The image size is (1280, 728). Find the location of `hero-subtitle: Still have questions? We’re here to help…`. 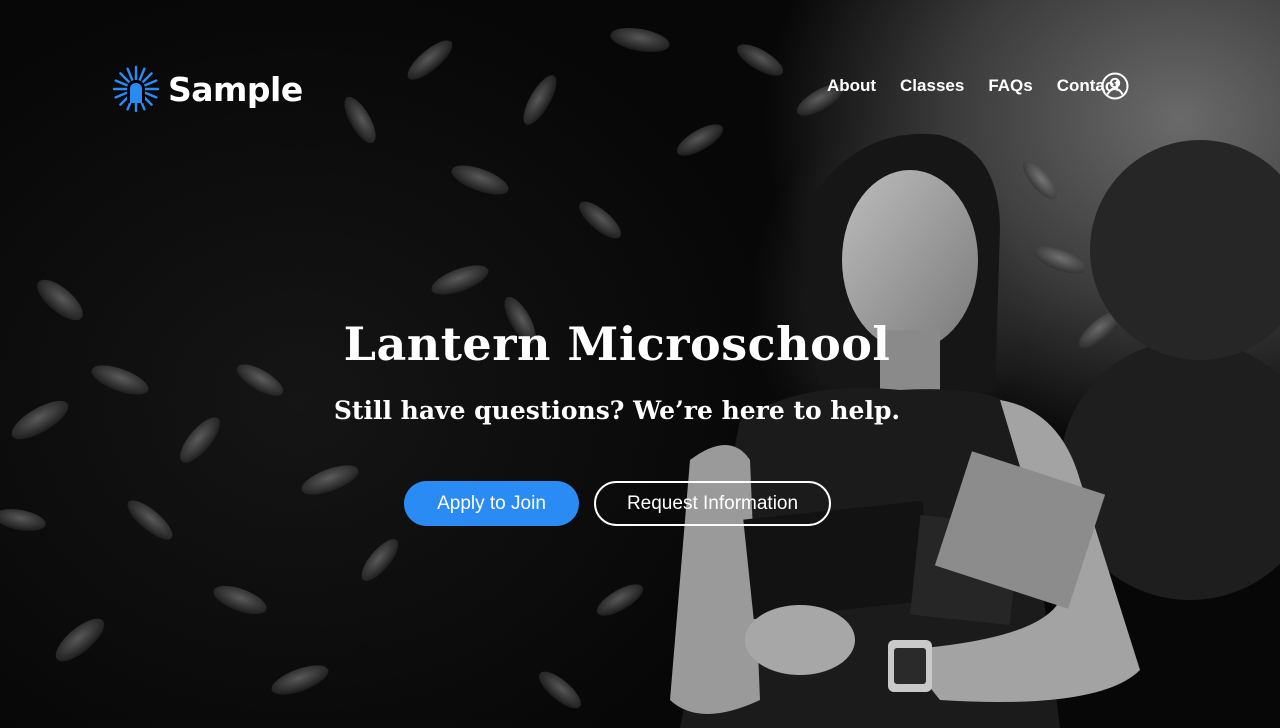

hero-subtitle: Still have questions? We’re here to help… is located at coordinates (617, 410).